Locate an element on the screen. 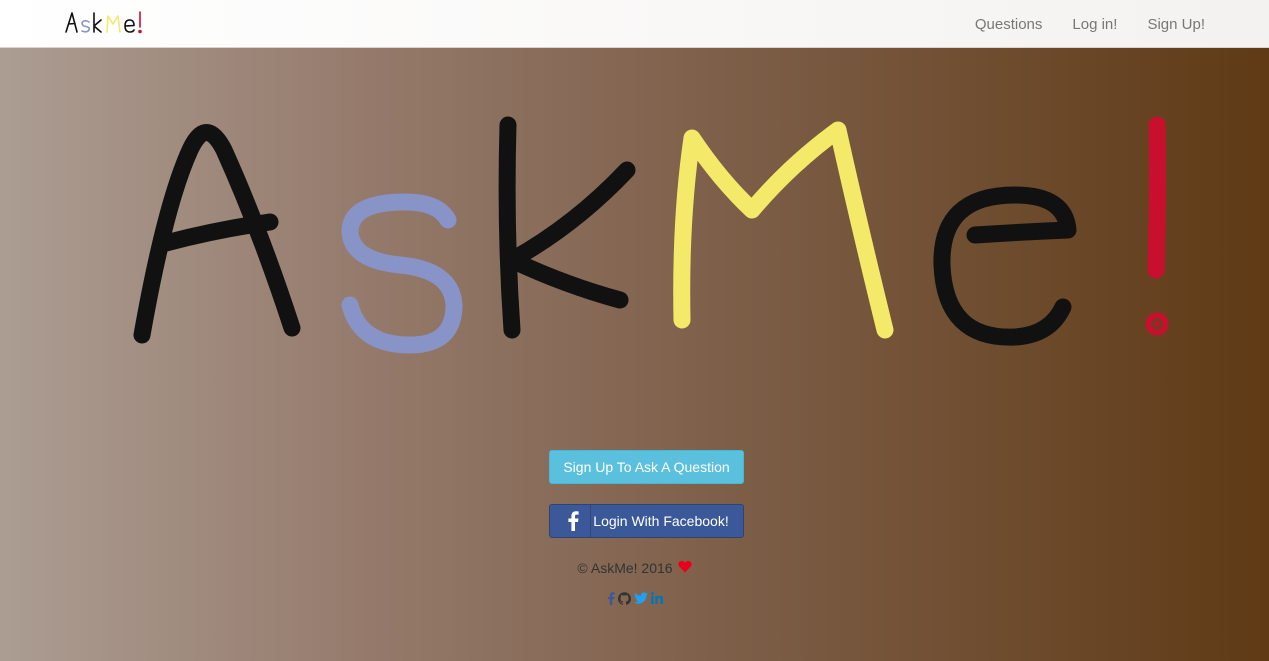 The width and height of the screenshot is (1269, 661). login-with-facebook-button: Login With Facebook! is located at coordinates (646, 521).